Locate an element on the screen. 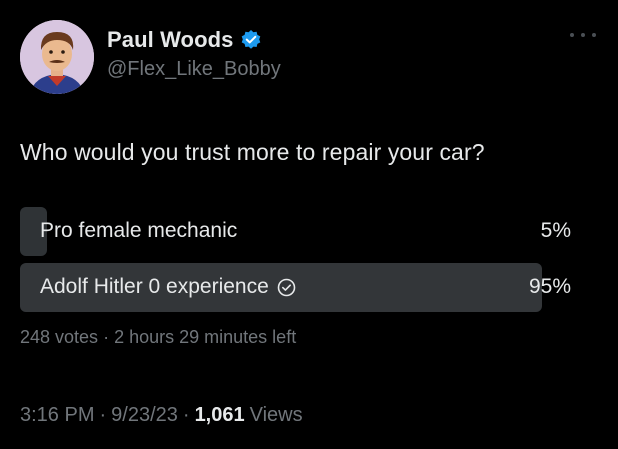 Image resolution: width=618 pixels, height=449 pixels. tweet-time: 3:16 PM is located at coordinates (57, 415).